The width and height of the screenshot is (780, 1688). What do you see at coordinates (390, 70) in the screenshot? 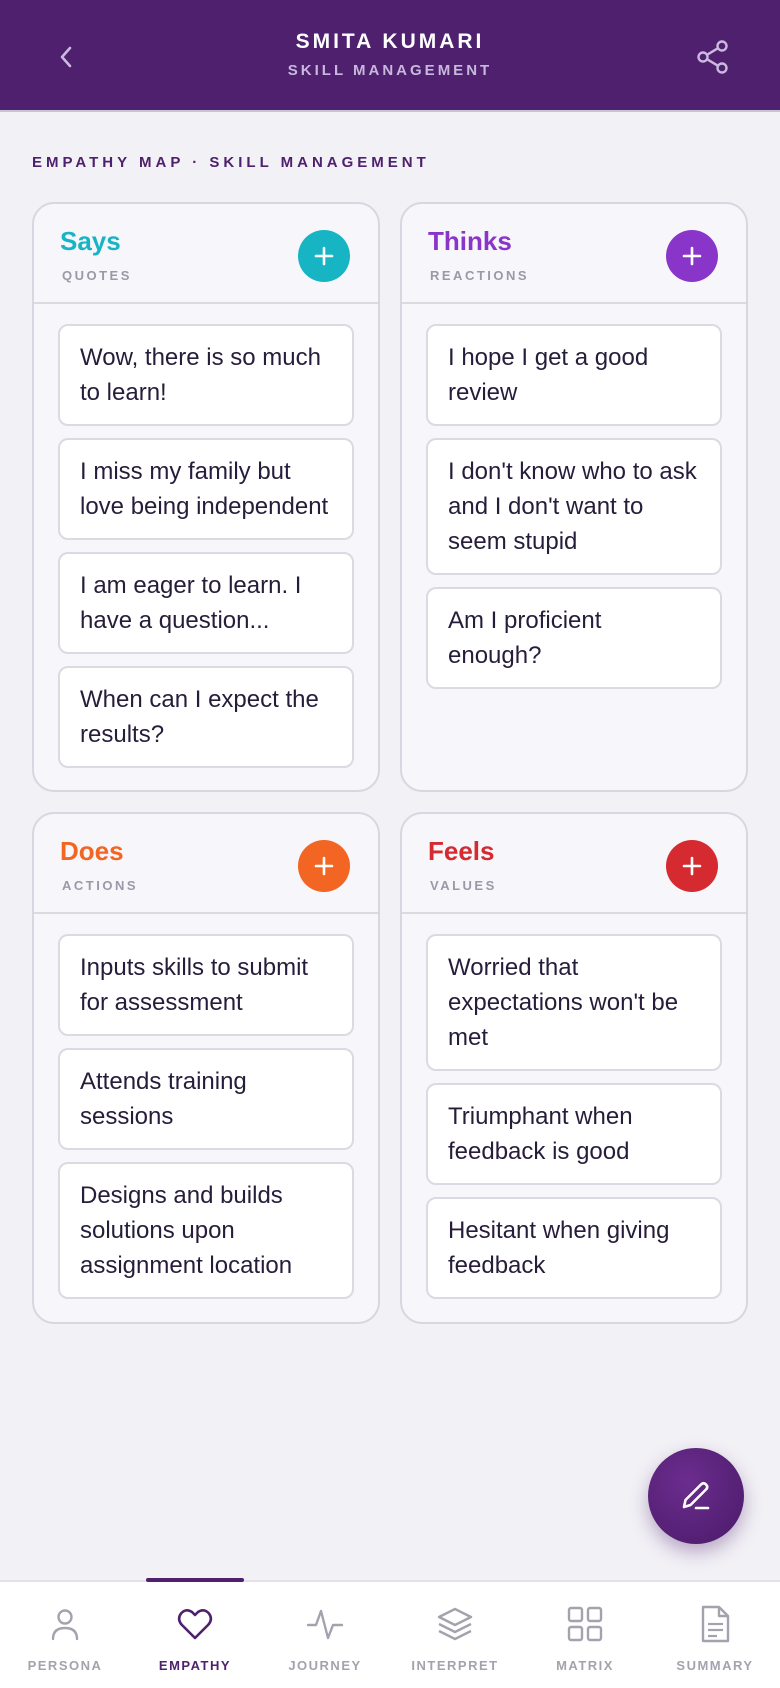
I see `page-subtitle: SKILL MANAGEMENT` at bounding box center [390, 70].